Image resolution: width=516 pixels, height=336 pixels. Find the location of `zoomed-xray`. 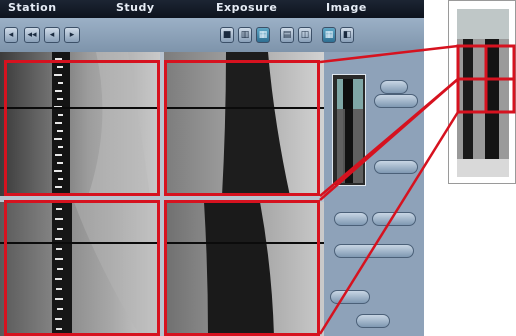

zoomed-xray is located at coordinates (483, 93).